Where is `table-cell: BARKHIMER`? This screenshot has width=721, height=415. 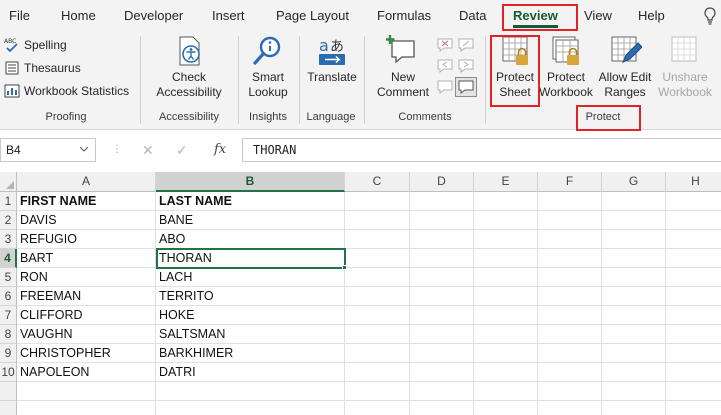
table-cell: BARKHIMER is located at coordinates (250, 353).